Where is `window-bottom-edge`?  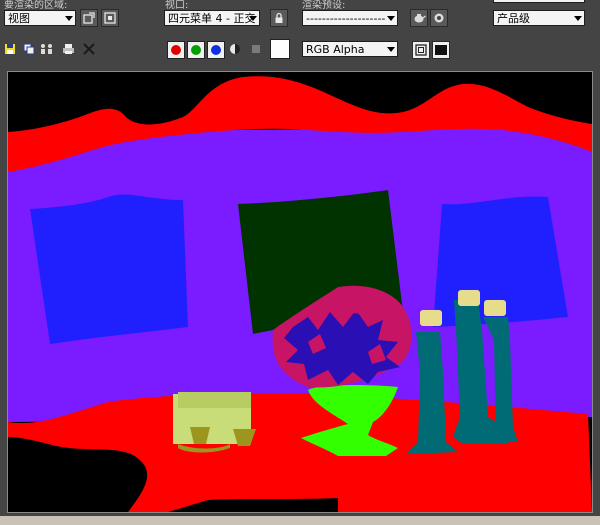
window-bottom-edge is located at coordinates (300, 520).